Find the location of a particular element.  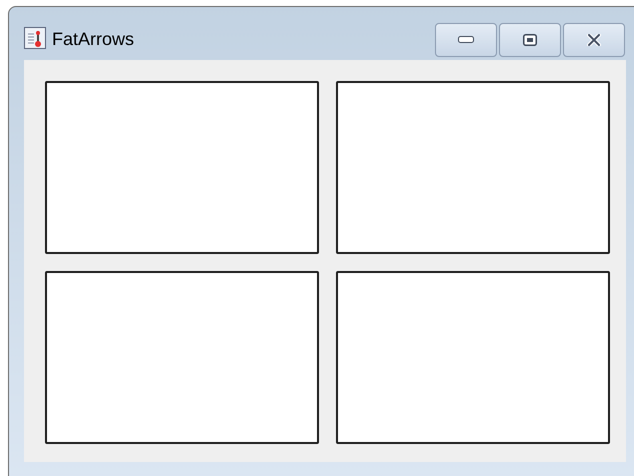

minimize-icon is located at coordinates (466, 40).